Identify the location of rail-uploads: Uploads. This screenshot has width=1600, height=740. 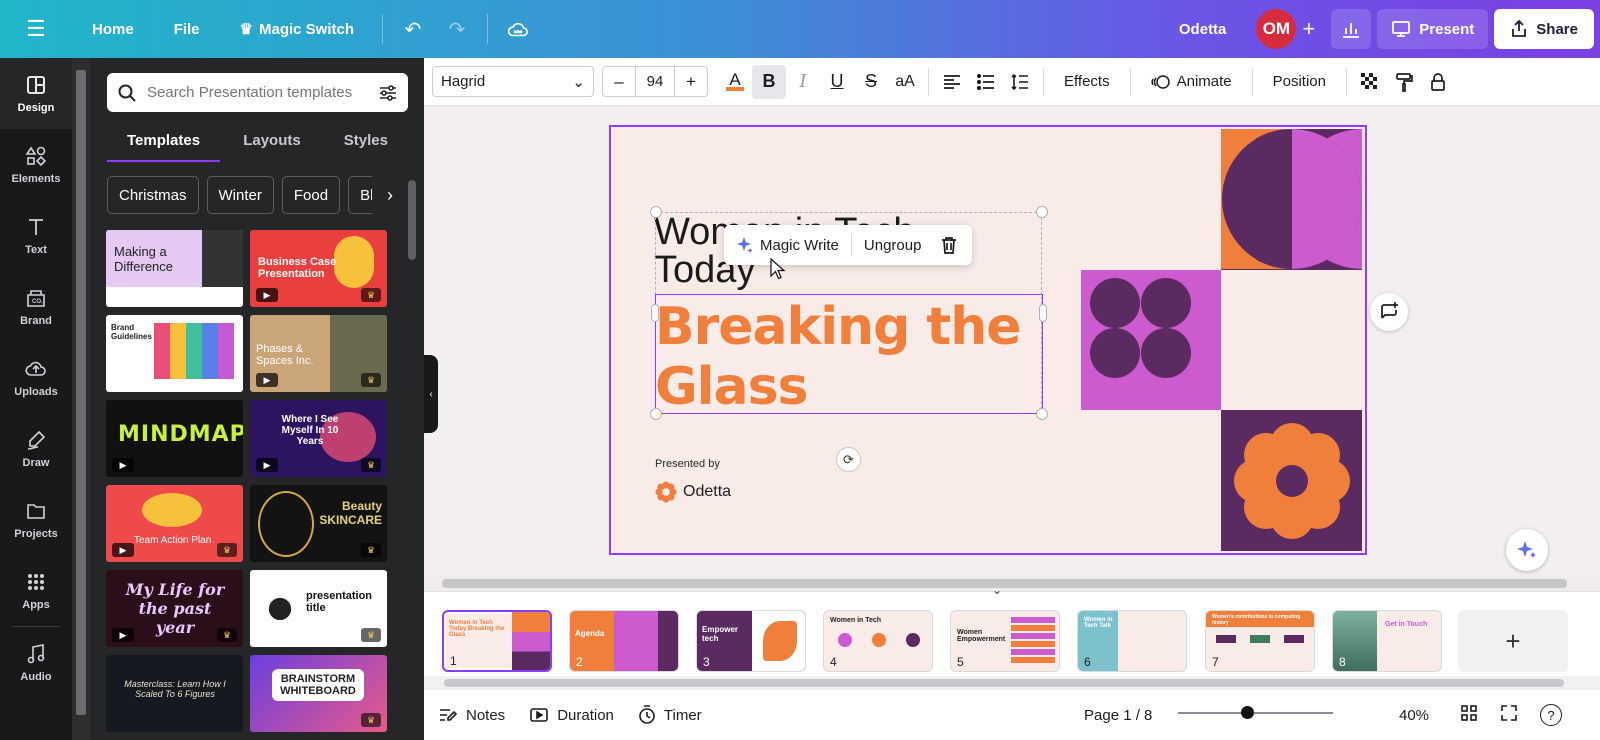
(36, 377).